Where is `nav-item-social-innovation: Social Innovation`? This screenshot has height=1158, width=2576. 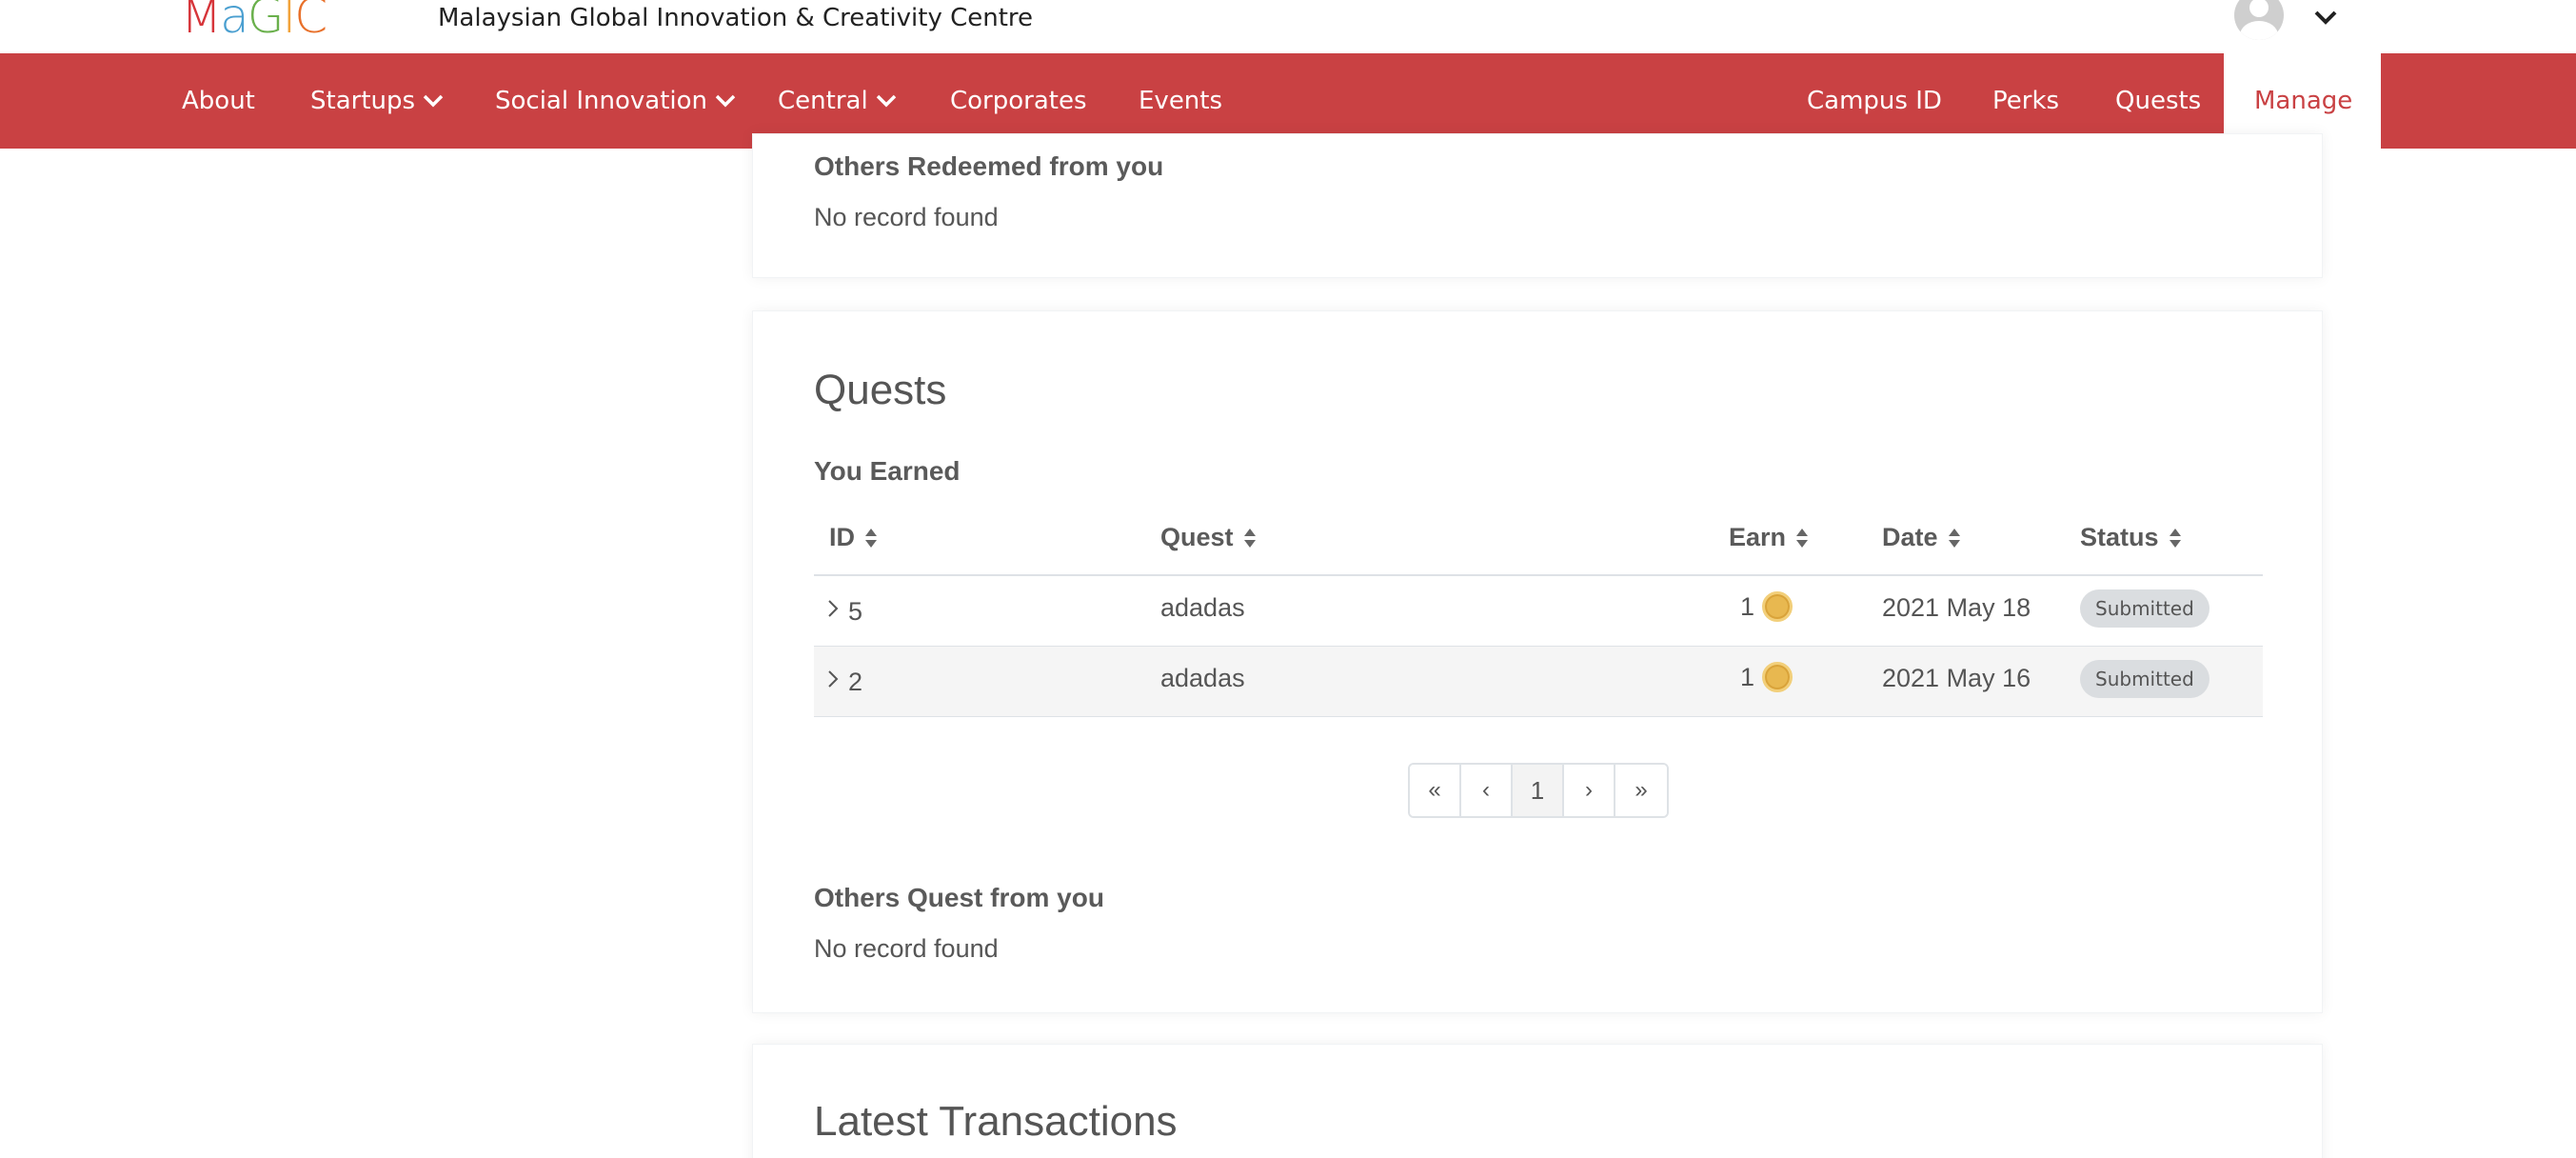 nav-item-social-innovation: Social Innovation is located at coordinates (615, 101).